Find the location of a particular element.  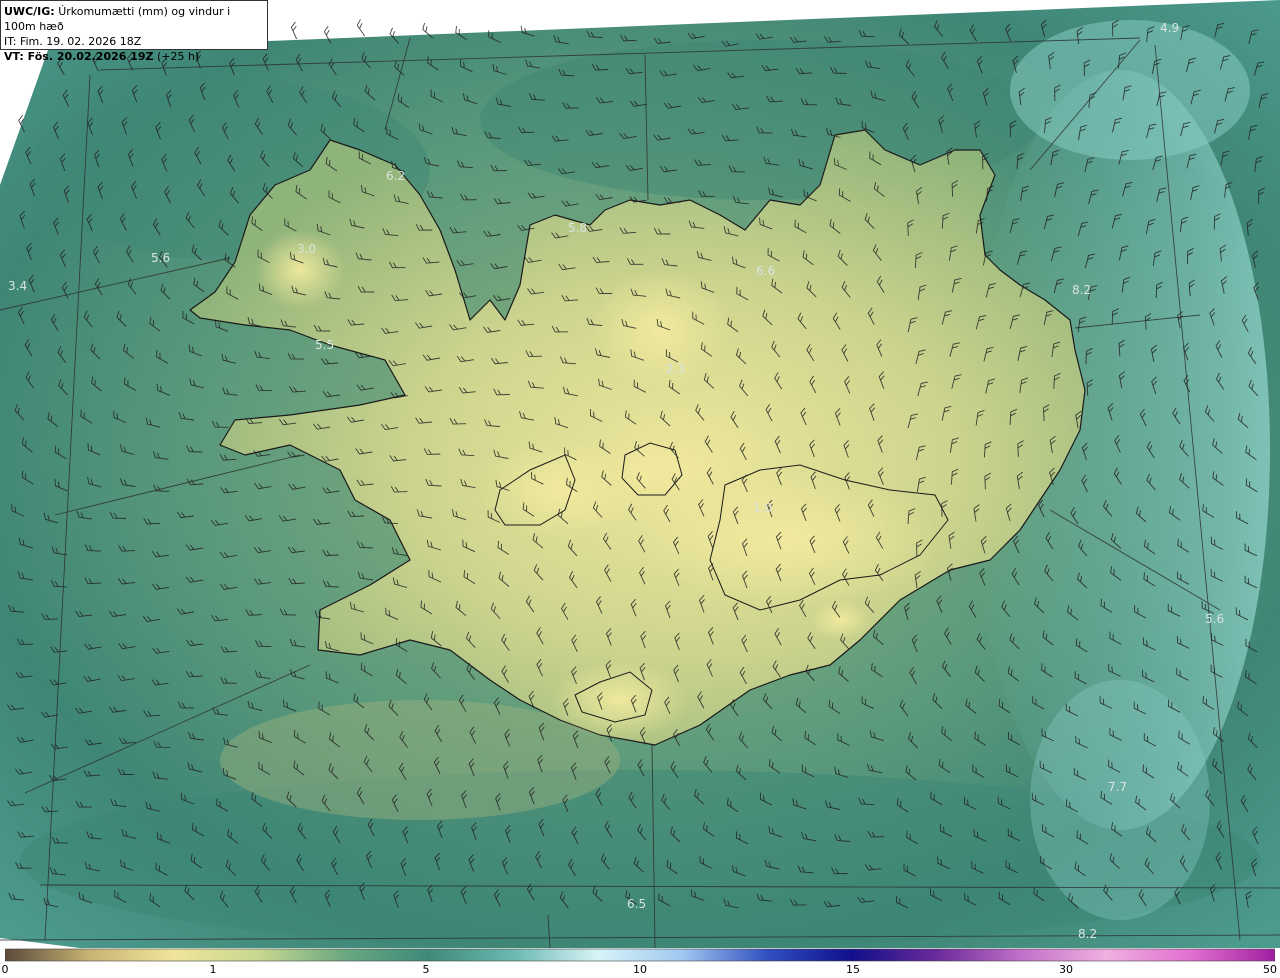

map-value-label: 5.8 is located at coordinates (577, 228).